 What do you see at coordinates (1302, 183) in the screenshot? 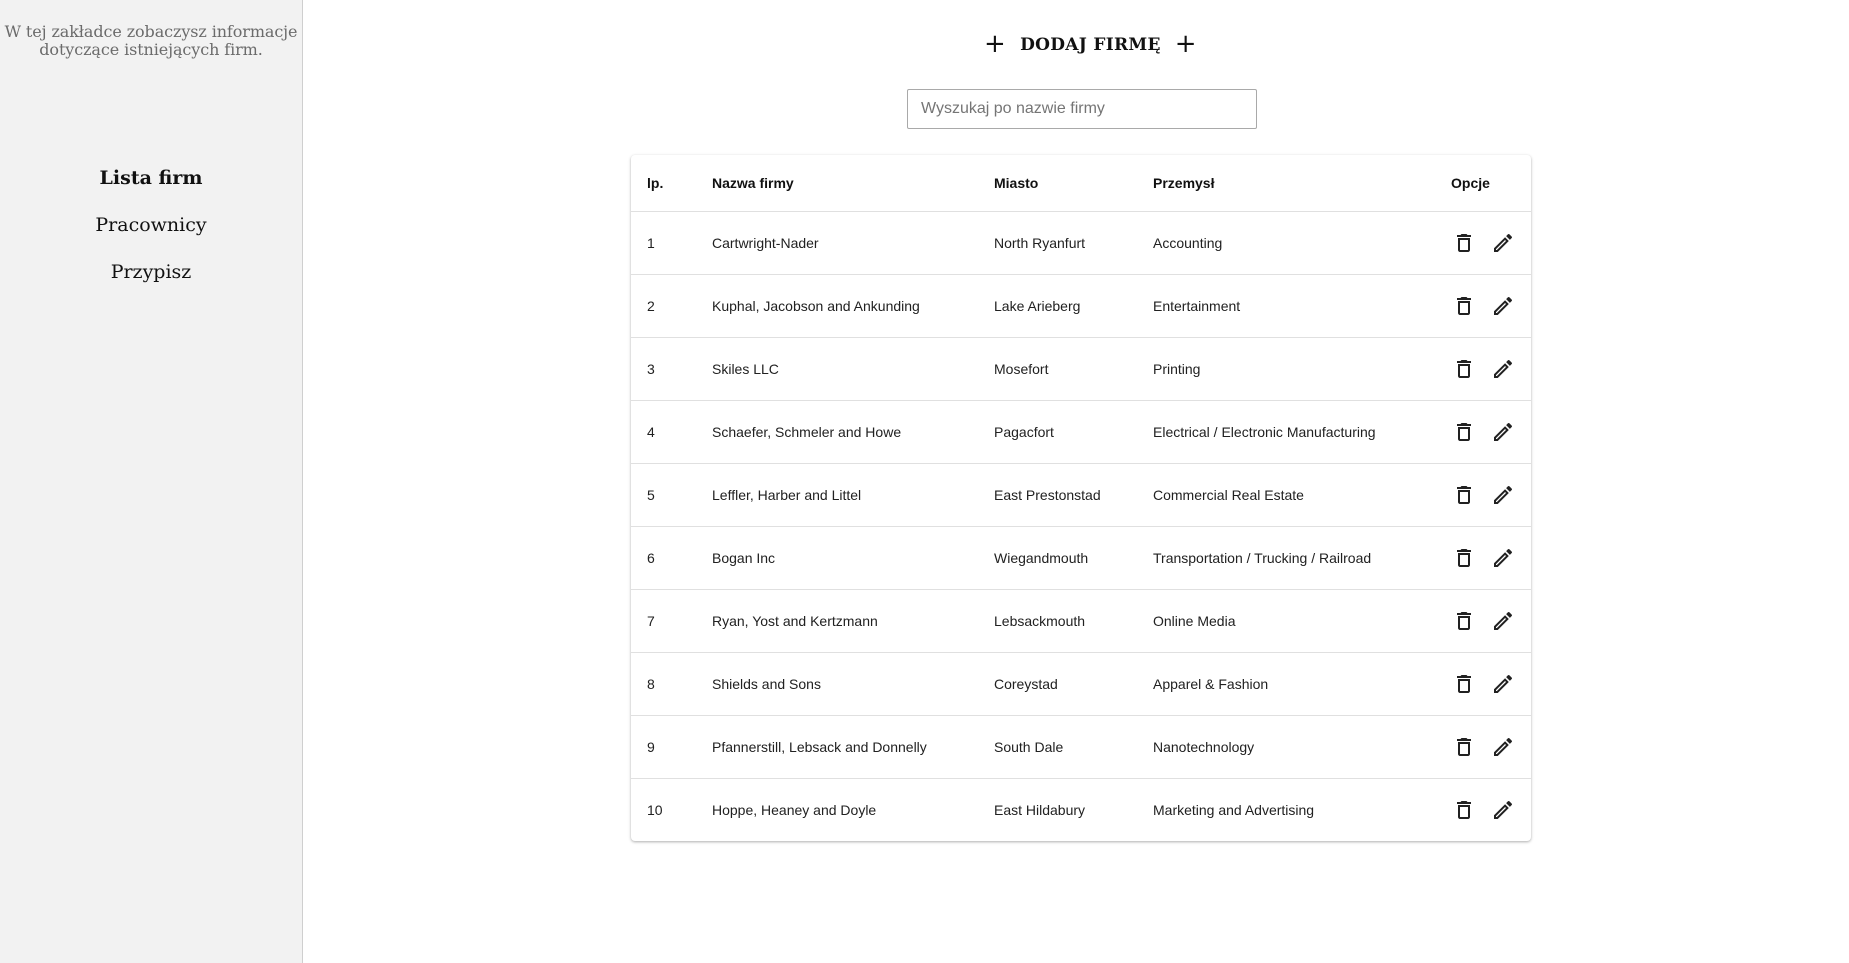
I see `column-header-industry: Przemysł` at bounding box center [1302, 183].